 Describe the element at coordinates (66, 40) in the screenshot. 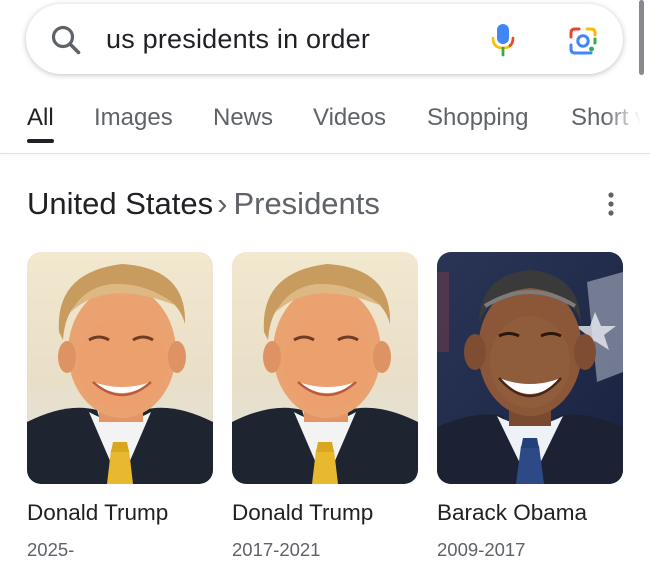

I see `search-icon` at that location.